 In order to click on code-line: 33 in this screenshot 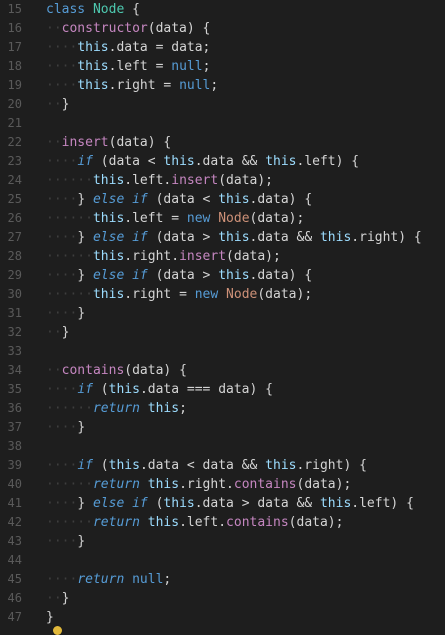, I will do `click(222, 351)`.